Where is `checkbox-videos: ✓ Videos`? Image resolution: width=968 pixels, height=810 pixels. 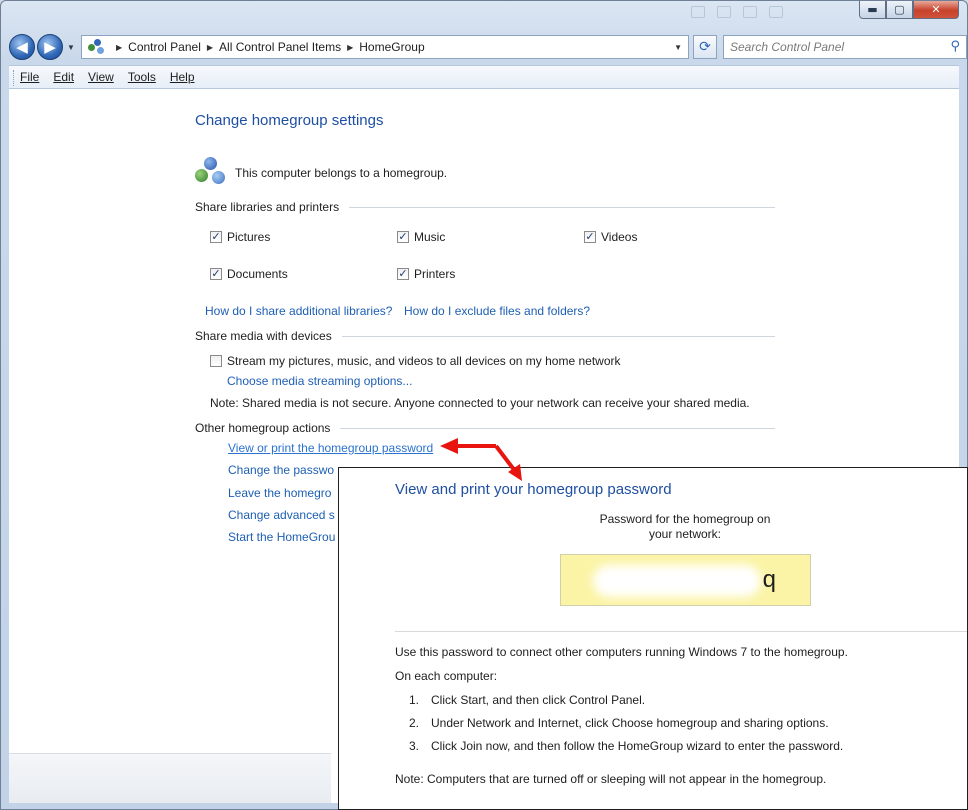 checkbox-videos: ✓ Videos is located at coordinates (610, 237).